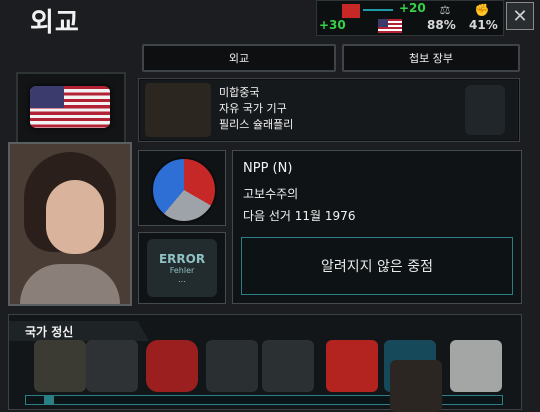 The width and height of the screenshot is (540, 412). I want to click on oil-icon, so click(352, 366).